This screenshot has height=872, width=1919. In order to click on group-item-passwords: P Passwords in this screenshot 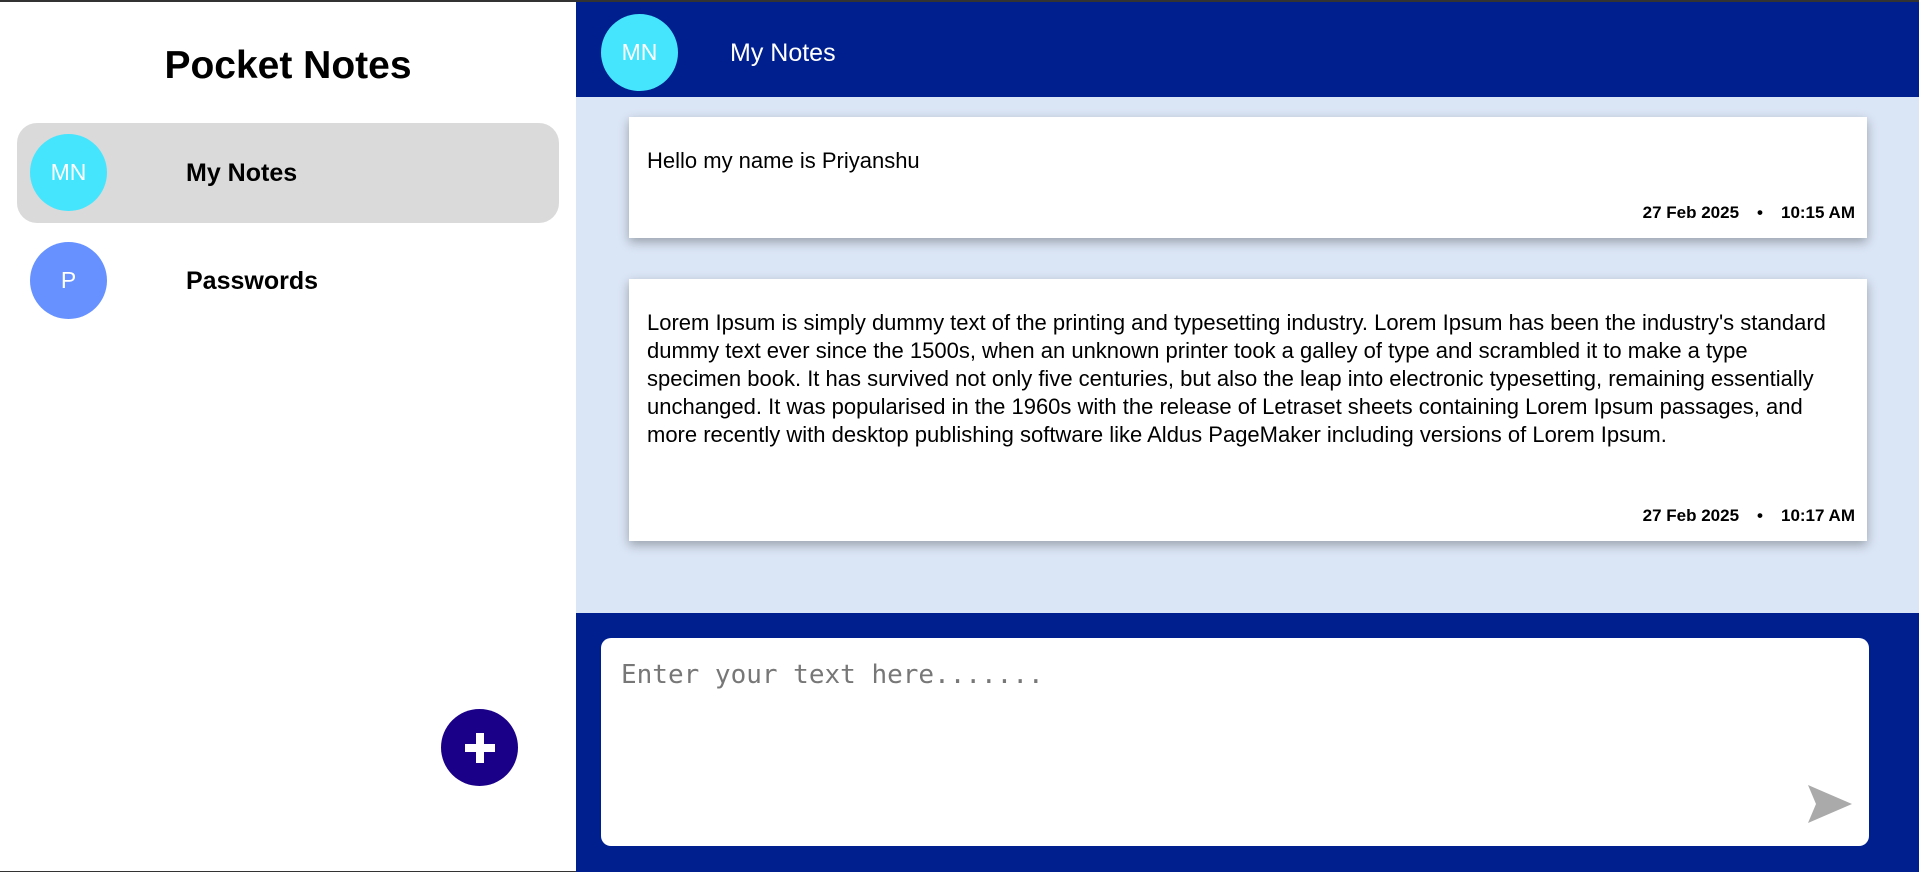, I will do `click(288, 281)`.